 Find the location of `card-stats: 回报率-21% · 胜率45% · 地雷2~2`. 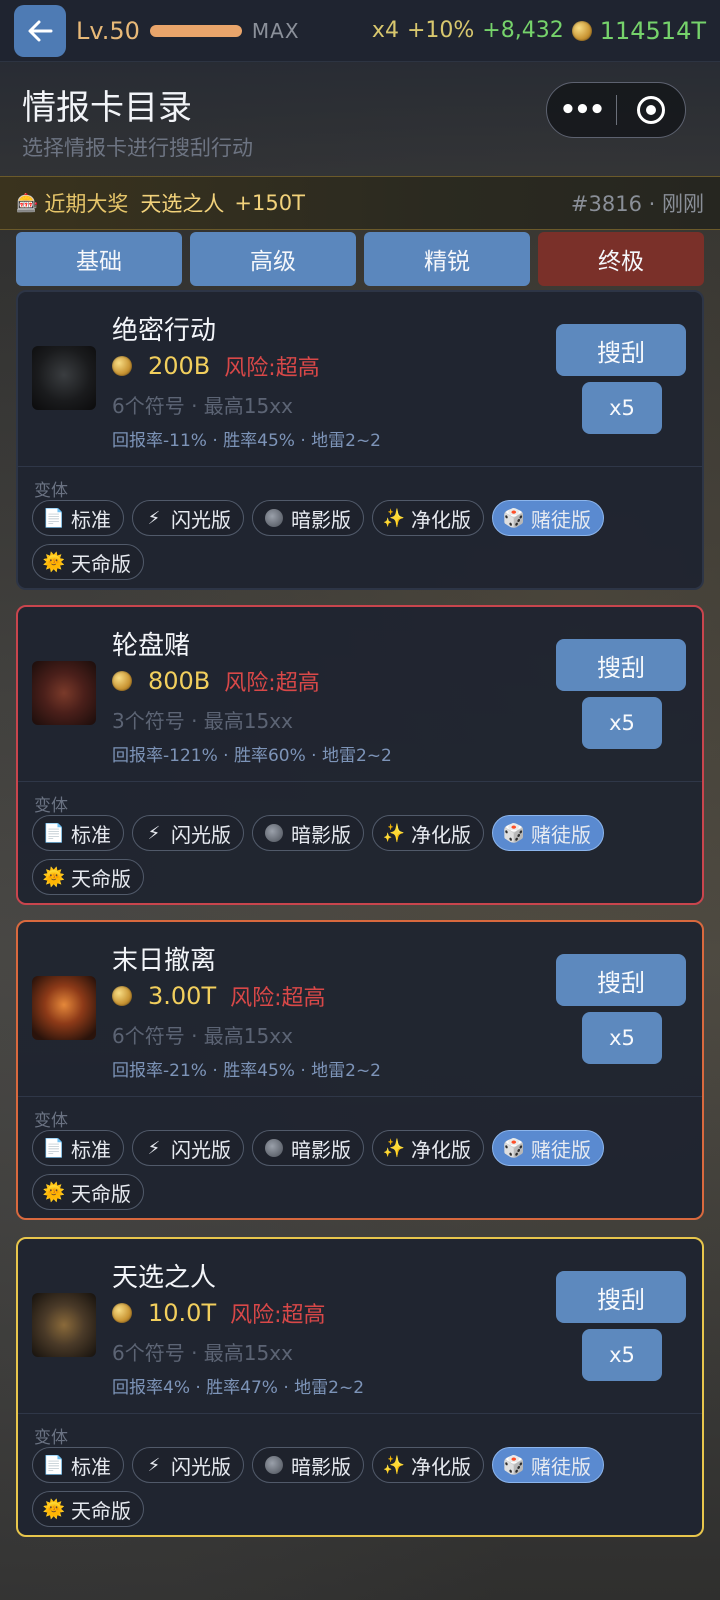

card-stats: 回报率-21% · 胜率45% · 地雷2~2 is located at coordinates (247, 1071).